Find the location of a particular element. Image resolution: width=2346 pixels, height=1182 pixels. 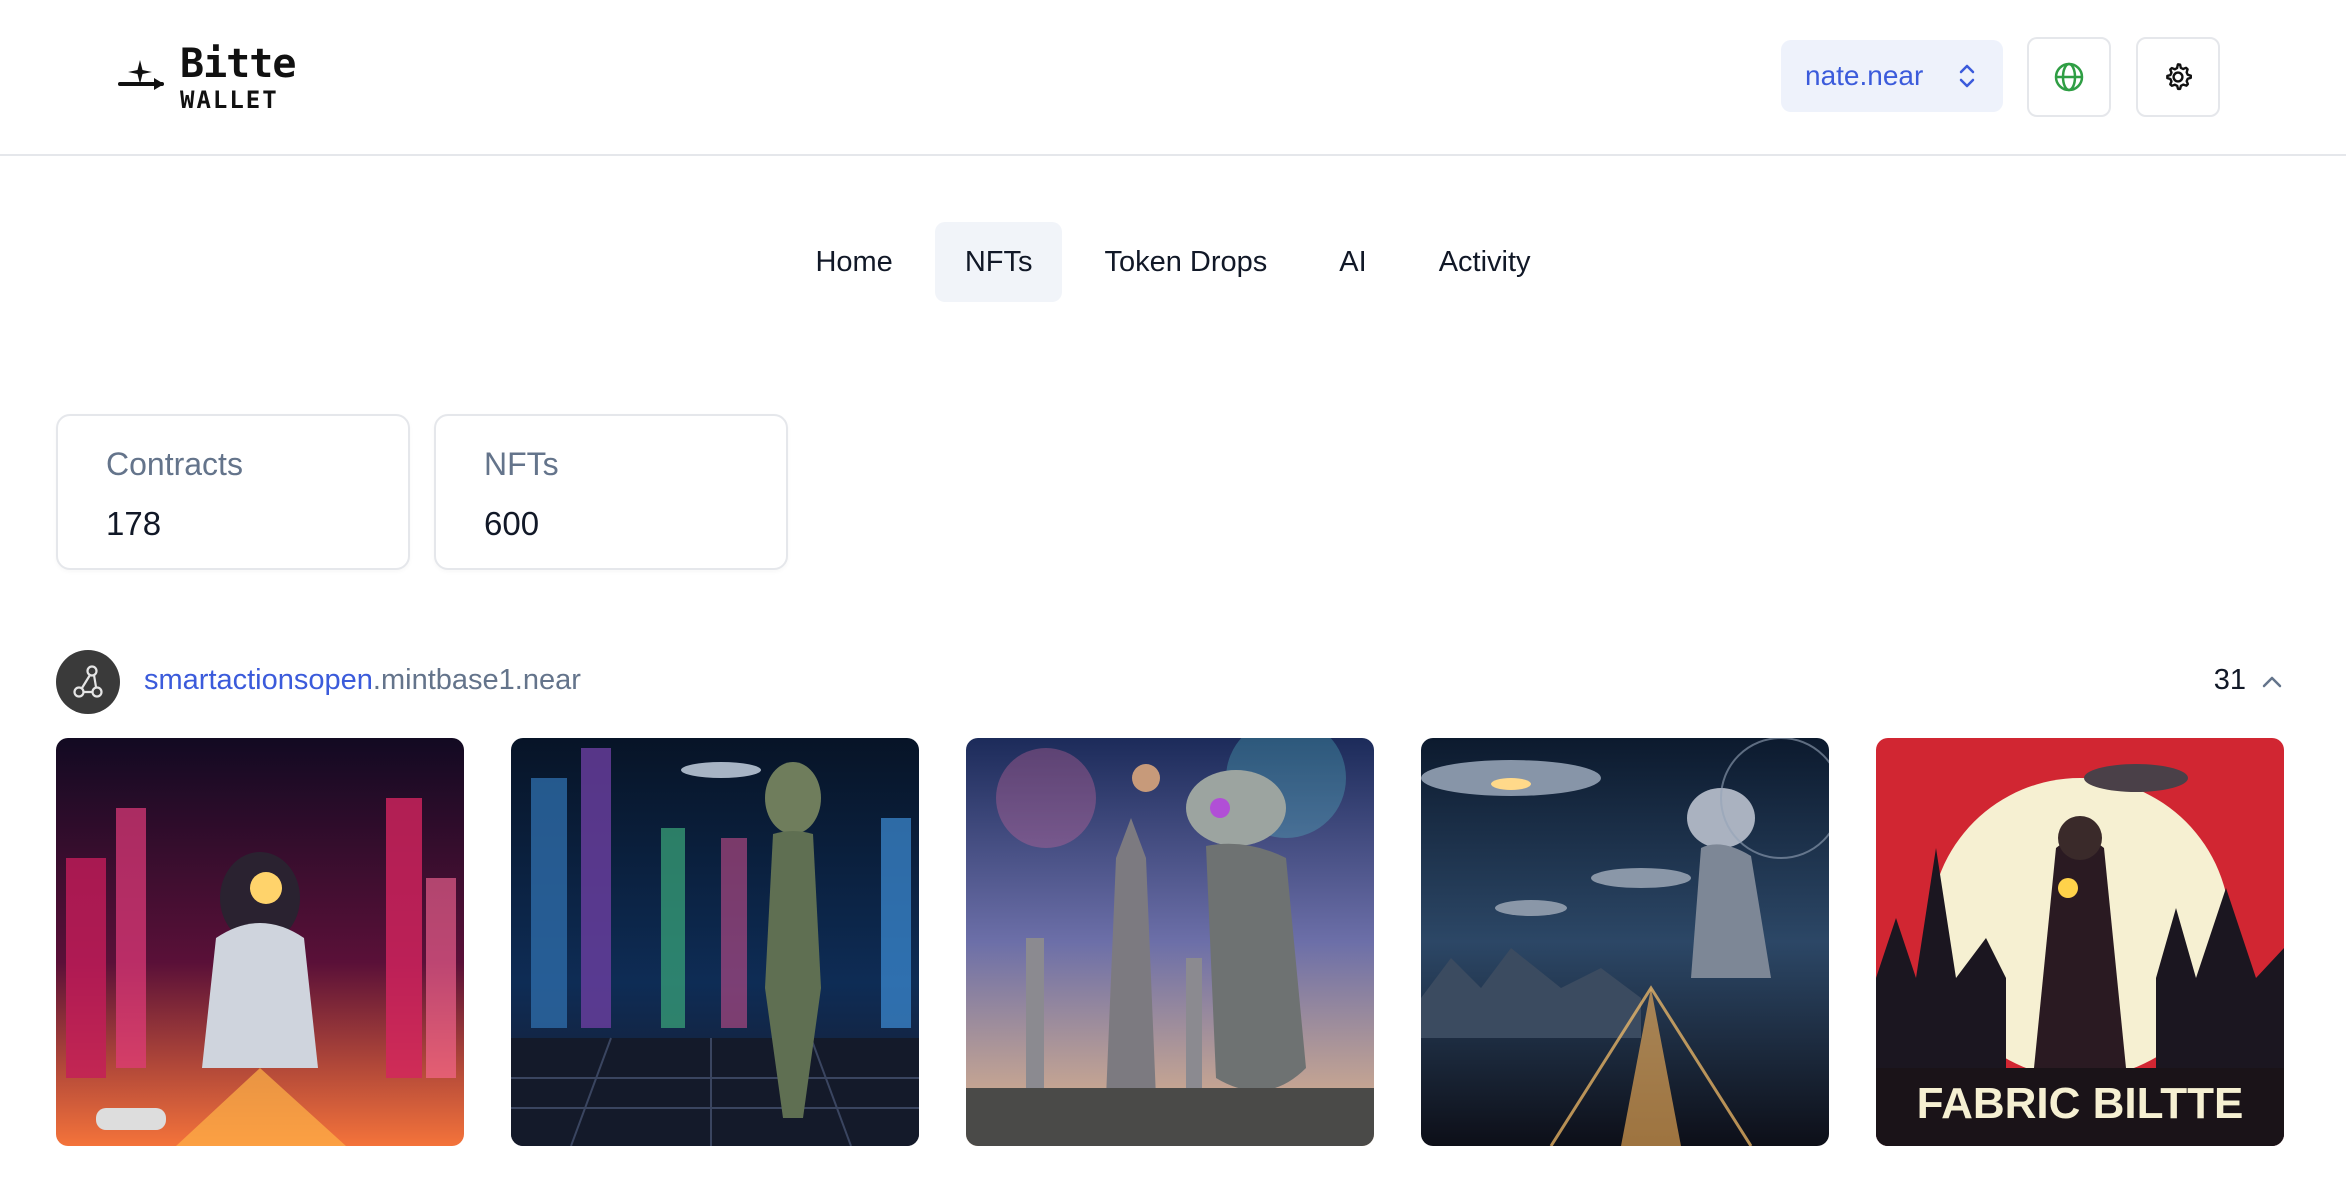

top-bar: Bitte WALLET nate.near is located at coordinates (1173, 78).